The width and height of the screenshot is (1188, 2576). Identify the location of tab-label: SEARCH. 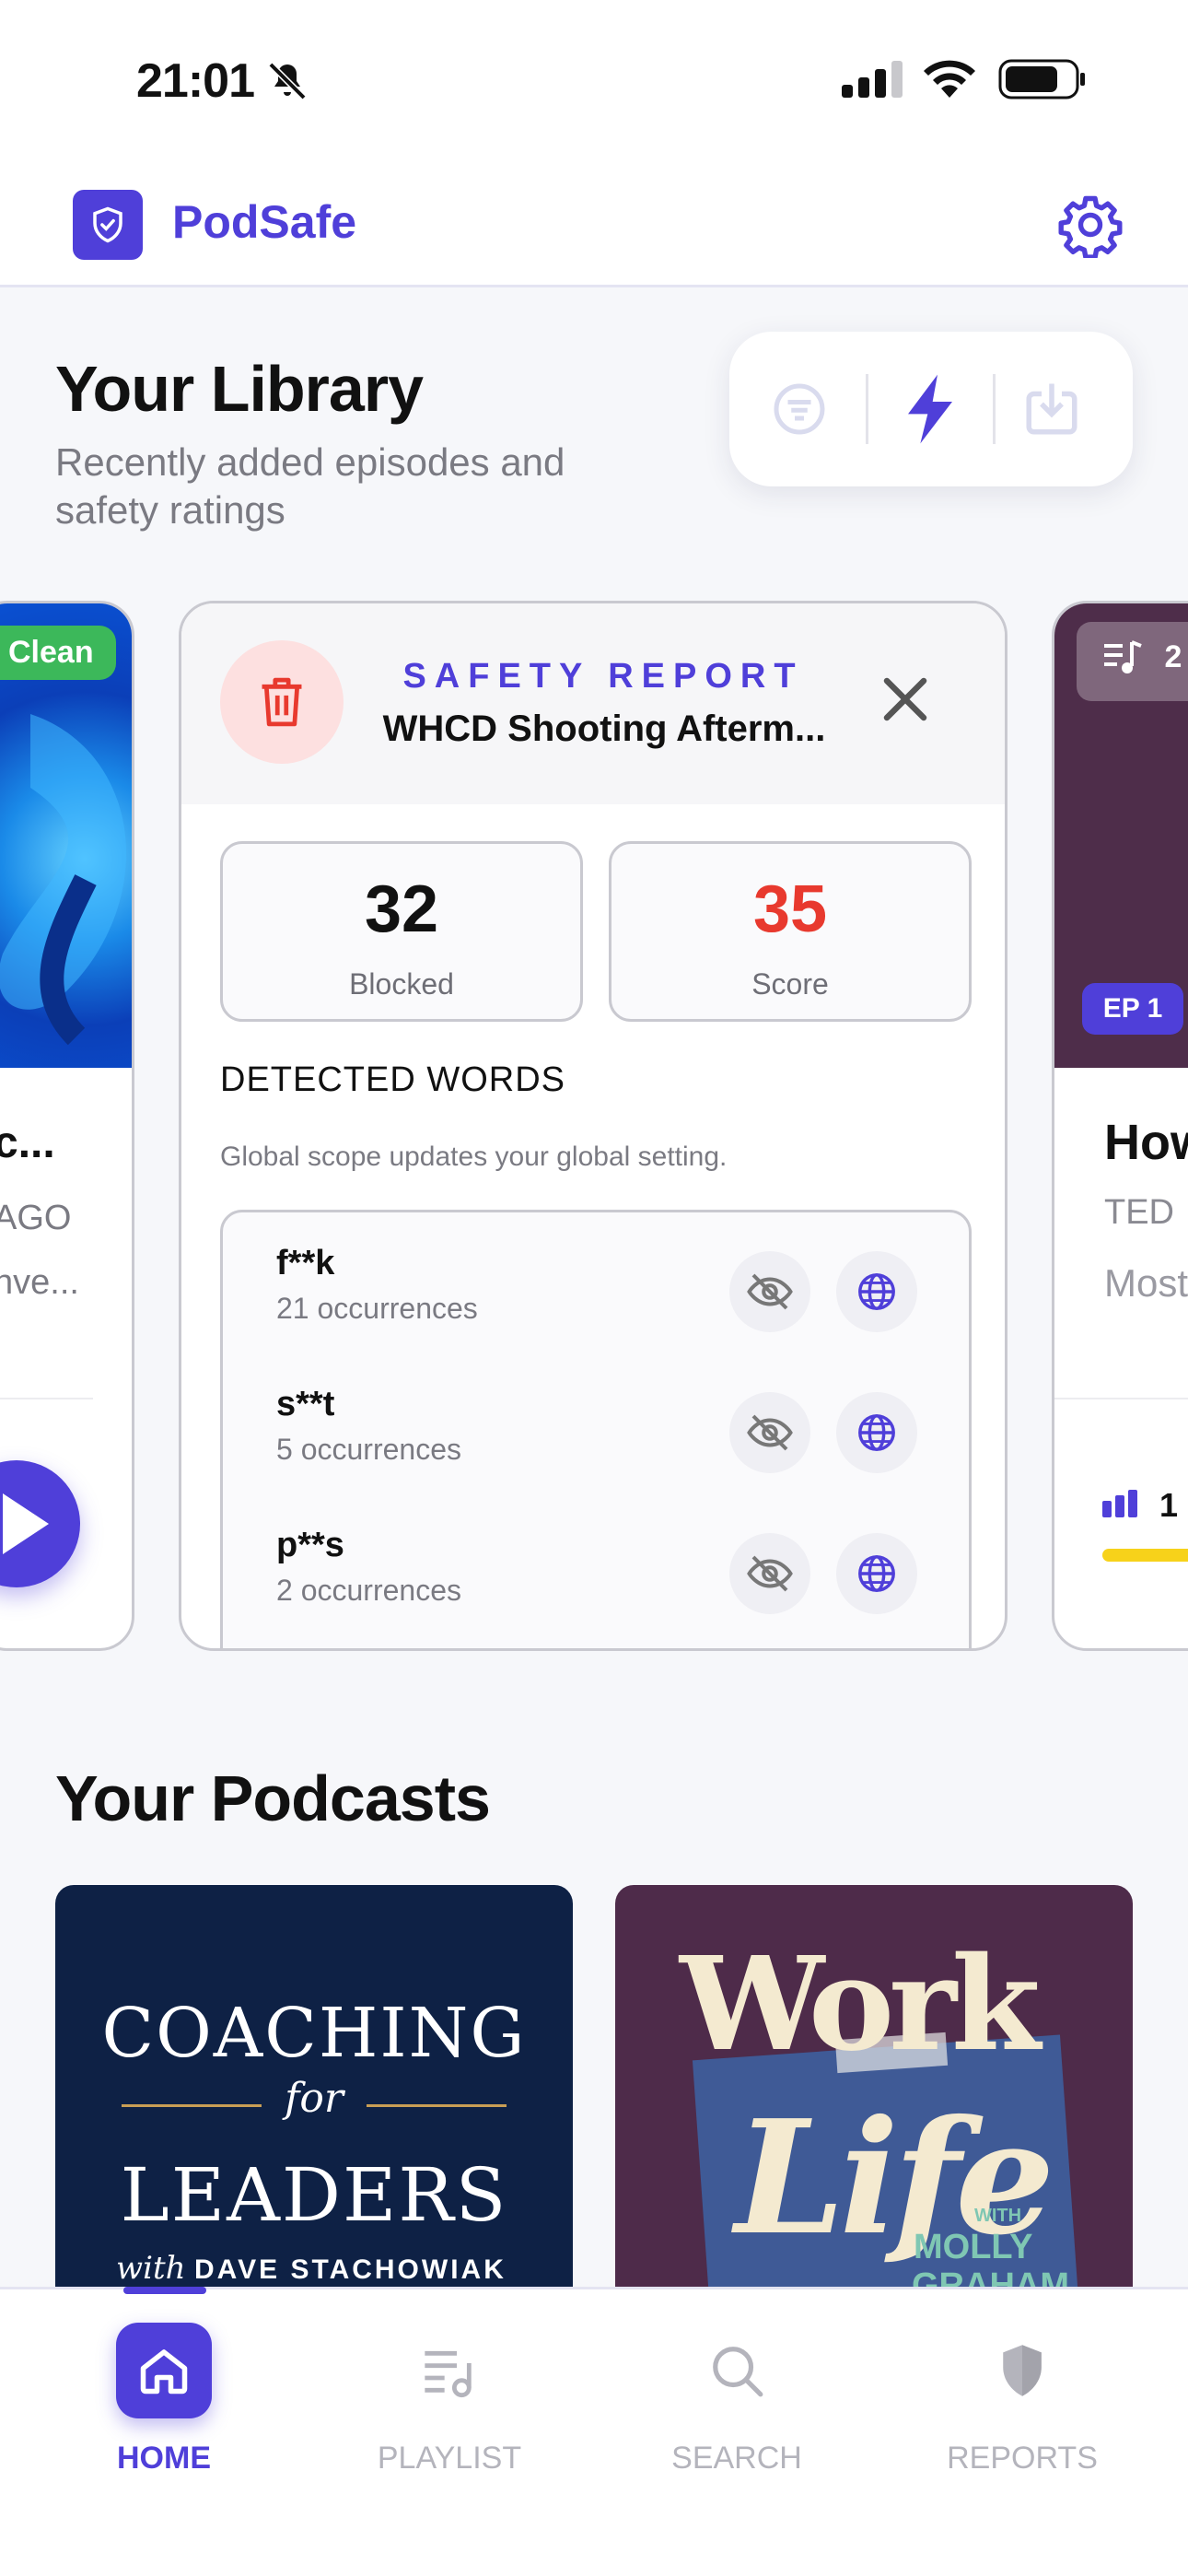
(736, 2458).